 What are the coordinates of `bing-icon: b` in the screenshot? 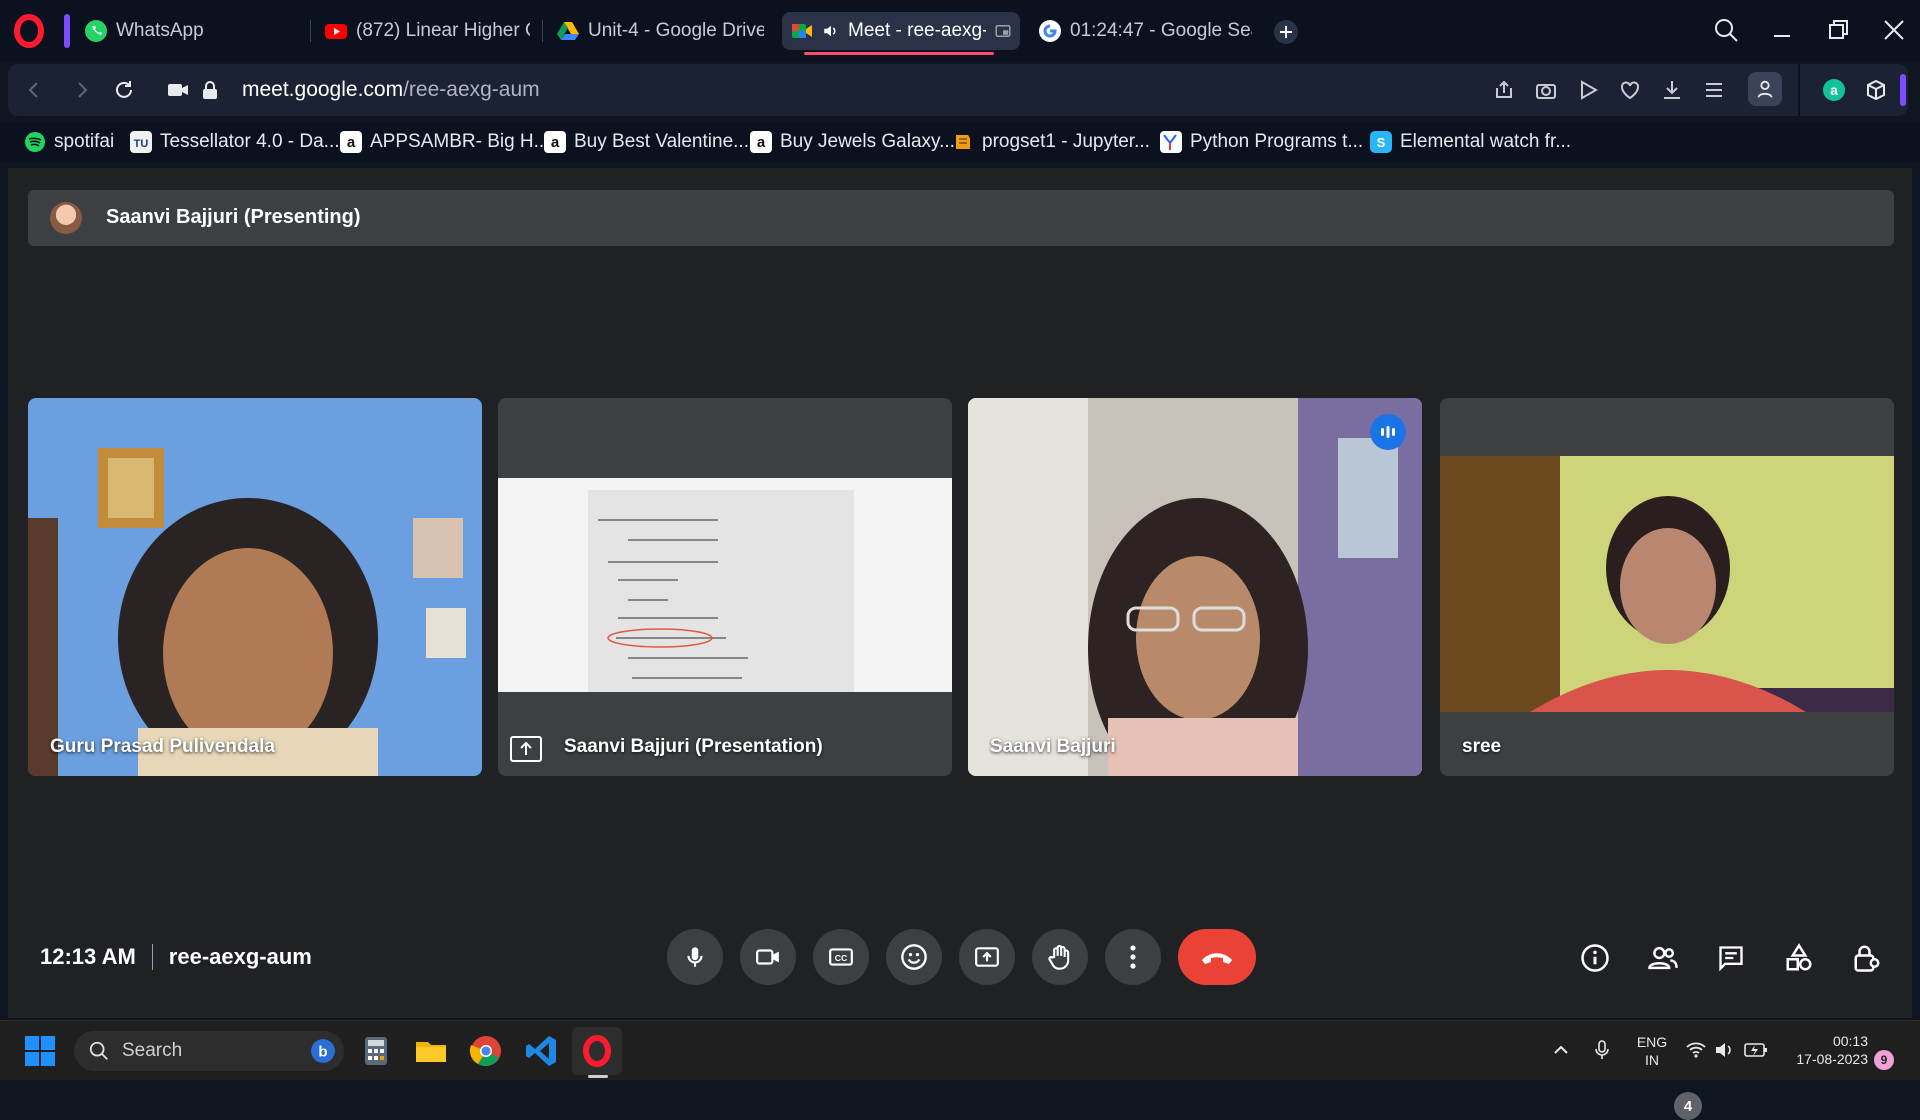 It's located at (323, 1051).